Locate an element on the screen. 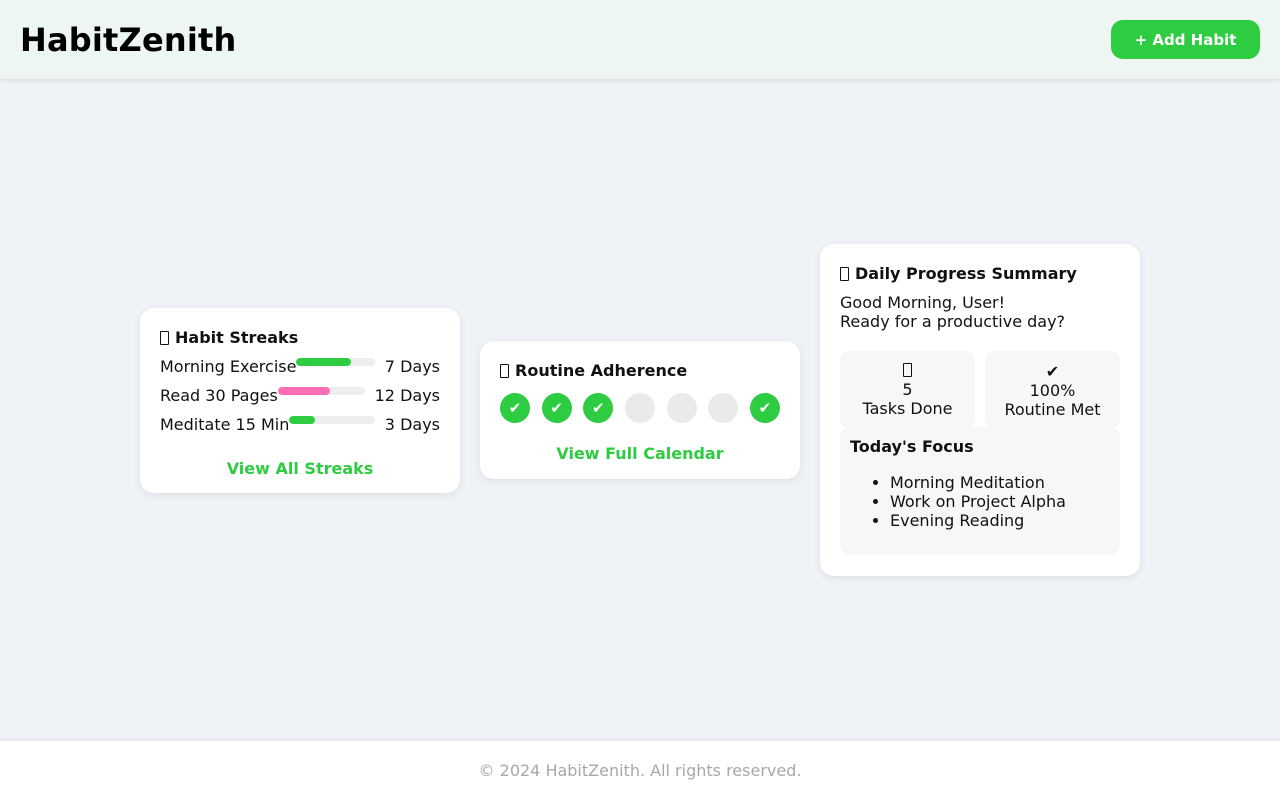 This screenshot has height=800, width=1280. page-footer: © 2024 HabitZenith. All rights reserved. is located at coordinates (640, 770).